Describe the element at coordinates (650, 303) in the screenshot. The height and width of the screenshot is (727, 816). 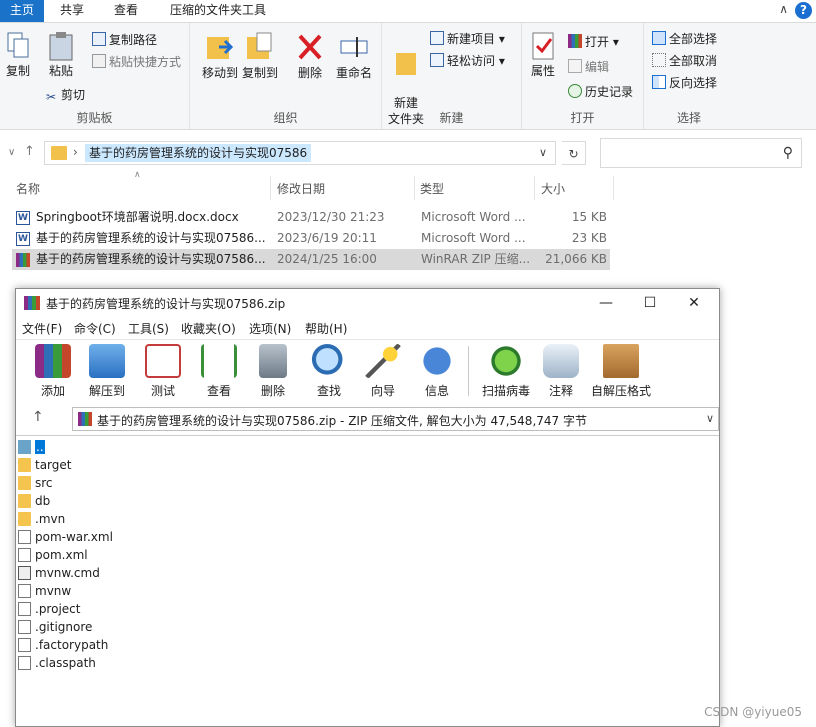
I see `maximize-button: ☐` at that location.